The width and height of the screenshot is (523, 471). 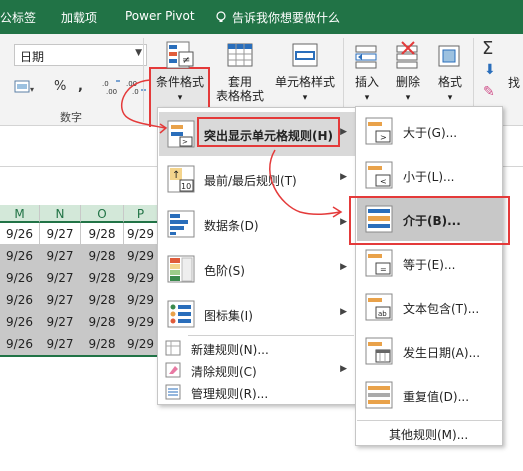 What do you see at coordinates (366, 82) in the screenshot?
I see `insert-label: 插入` at bounding box center [366, 82].